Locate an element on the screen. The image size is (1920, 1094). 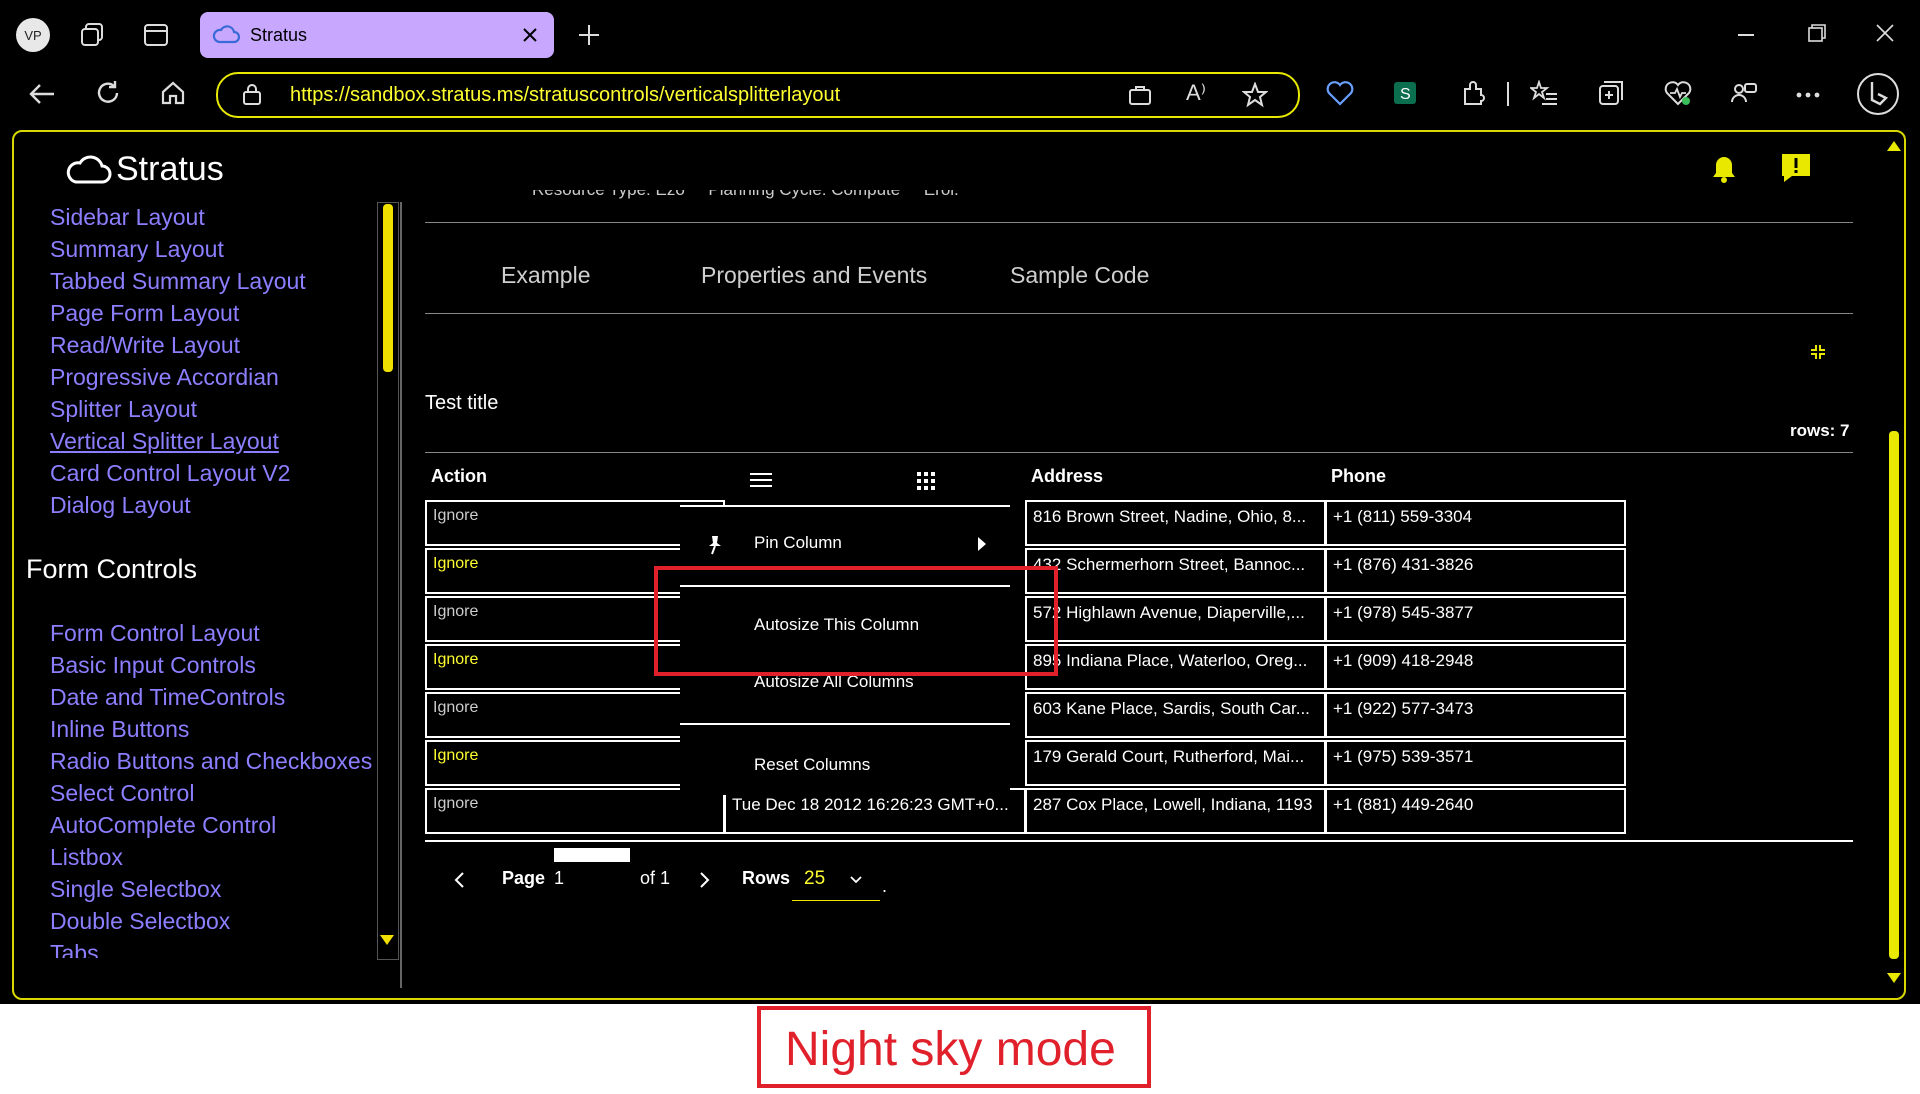
phone-cell: +1 (922) 577-3473 is located at coordinates (1475, 715).